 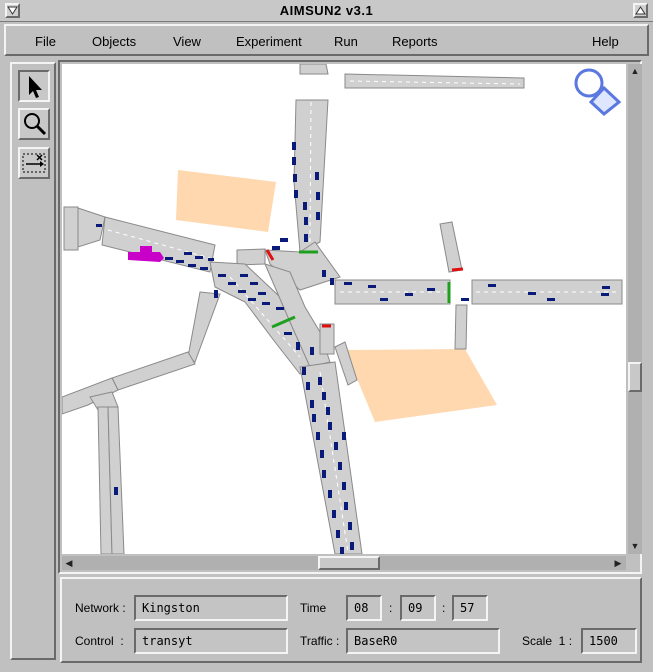 I want to click on traffic-field: BaseR0, so click(x=423, y=641).